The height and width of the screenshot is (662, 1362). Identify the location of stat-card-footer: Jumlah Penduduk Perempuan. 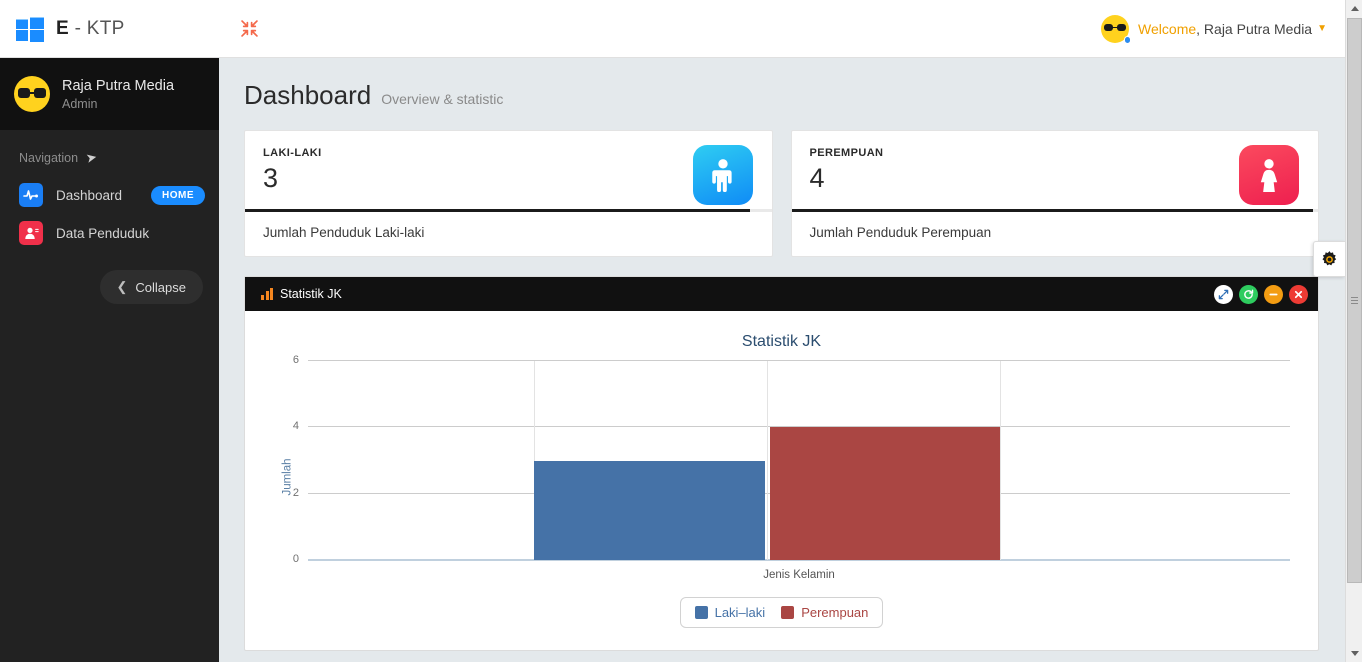
(900, 232).